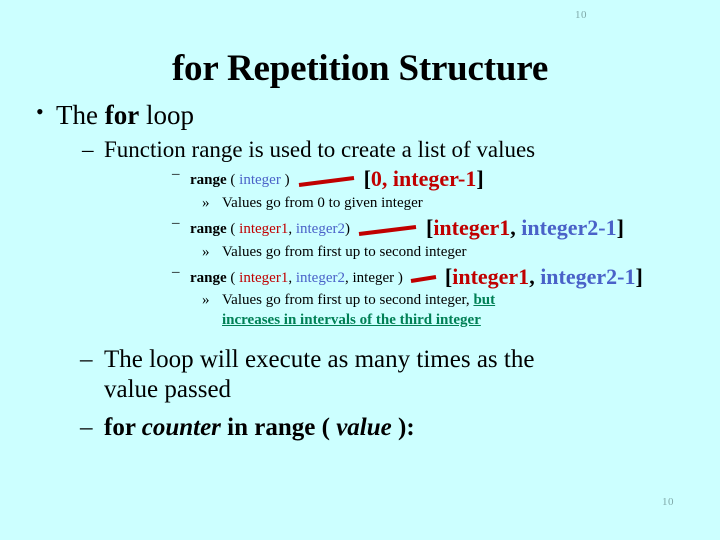 Image resolution: width=720 pixels, height=540 pixels. What do you see at coordinates (123, 427) in the screenshot?
I see `syntax-keyword-for: for` at bounding box center [123, 427].